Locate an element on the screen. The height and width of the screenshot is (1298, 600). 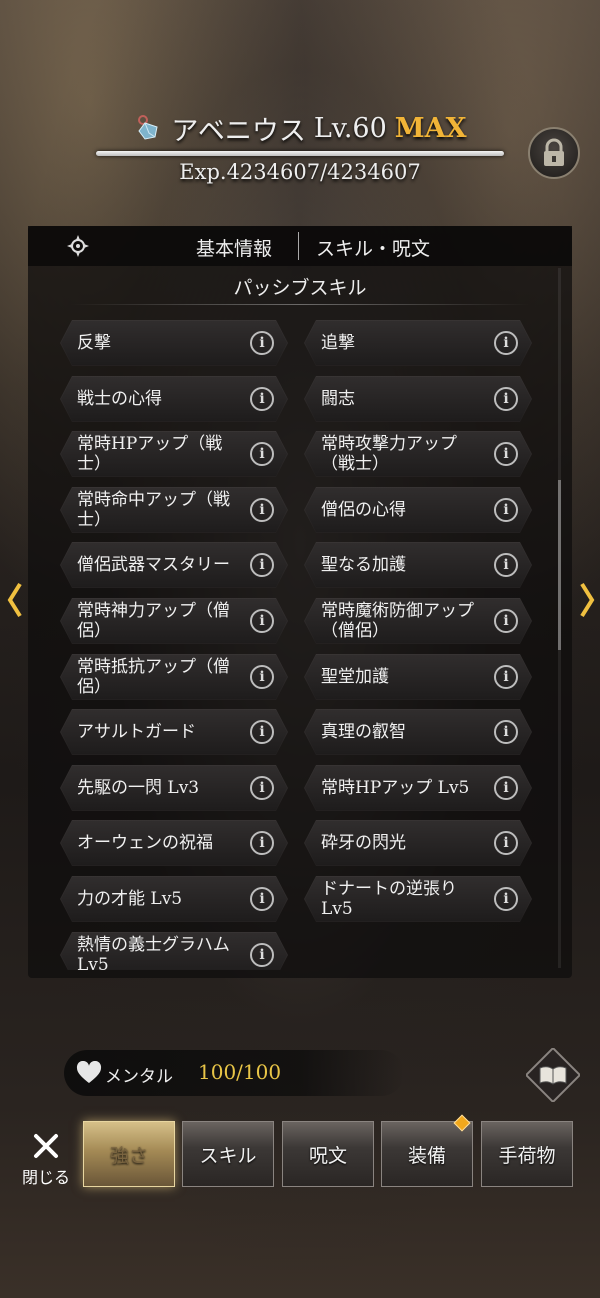
skill-name: 聖なる加護 is located at coordinates (363, 565).